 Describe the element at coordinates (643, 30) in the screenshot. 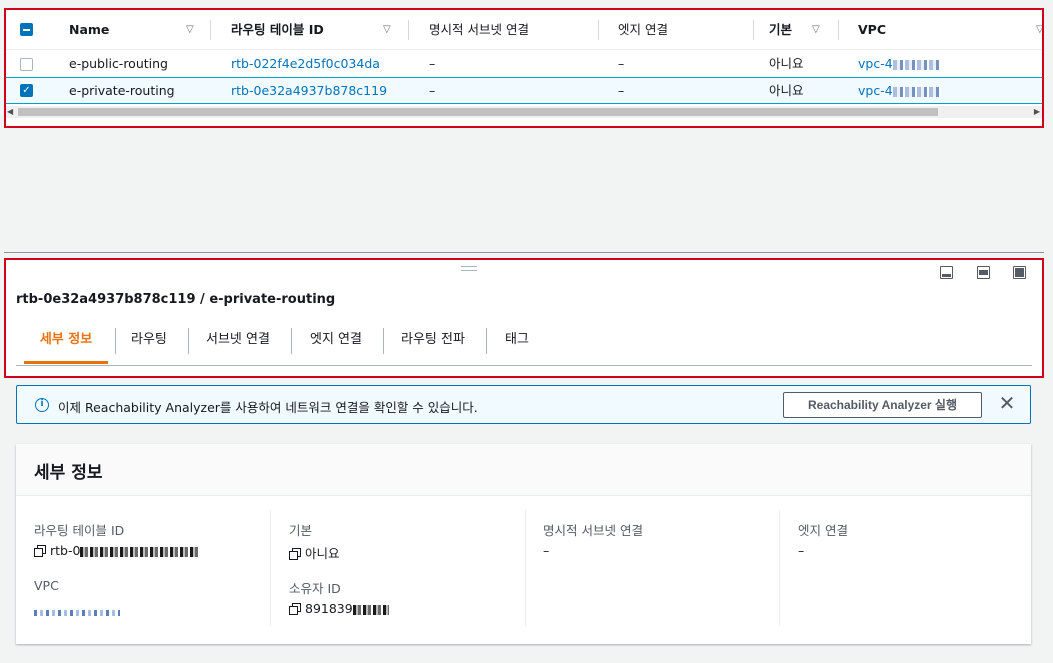

I see `column-header-edge: 엣지 연결` at that location.